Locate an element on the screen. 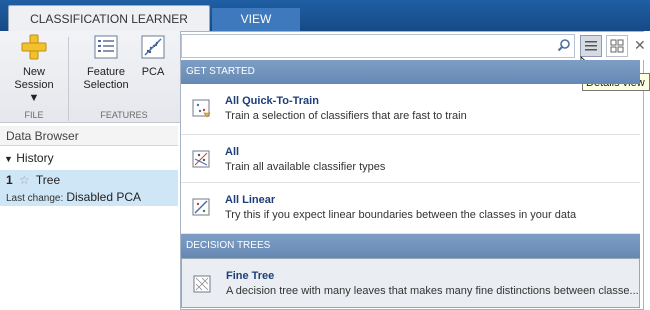 This screenshot has height=310, width=650. history-label: History is located at coordinates (35, 158).